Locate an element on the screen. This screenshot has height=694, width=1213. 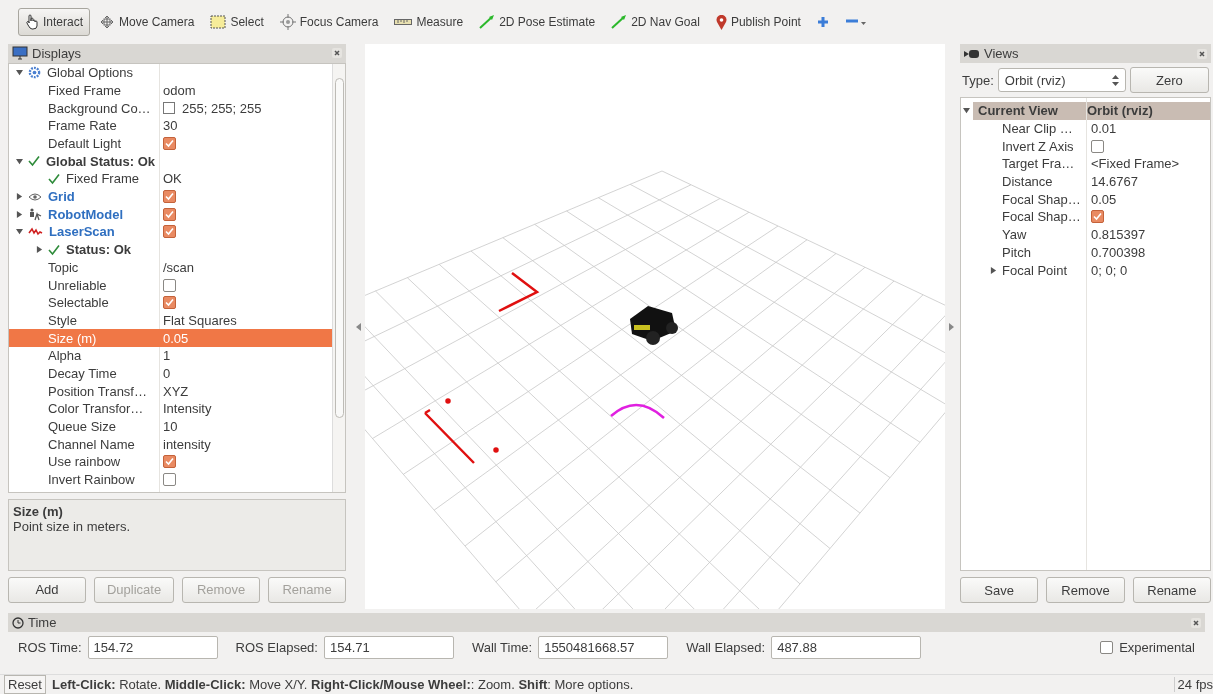
tree-row: Selectable is located at coordinates (170, 302).